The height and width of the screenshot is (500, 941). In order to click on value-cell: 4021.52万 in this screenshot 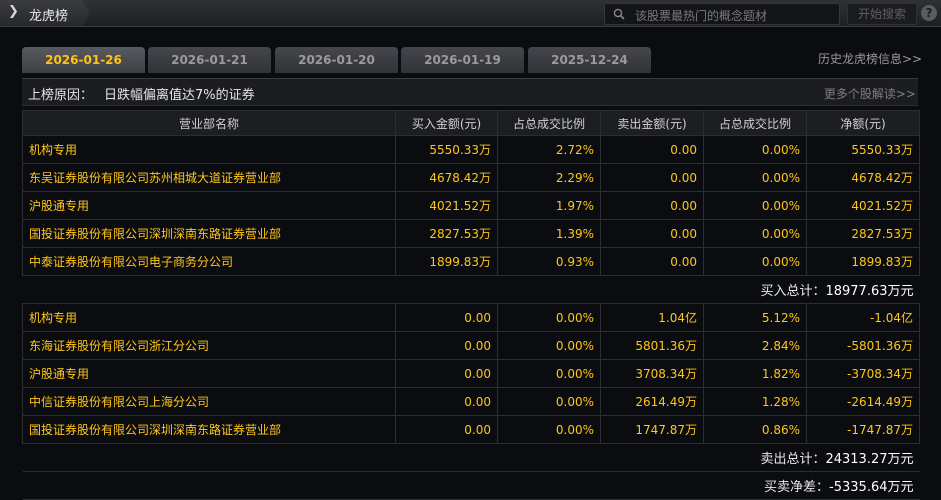, I will do `click(446, 205)`.